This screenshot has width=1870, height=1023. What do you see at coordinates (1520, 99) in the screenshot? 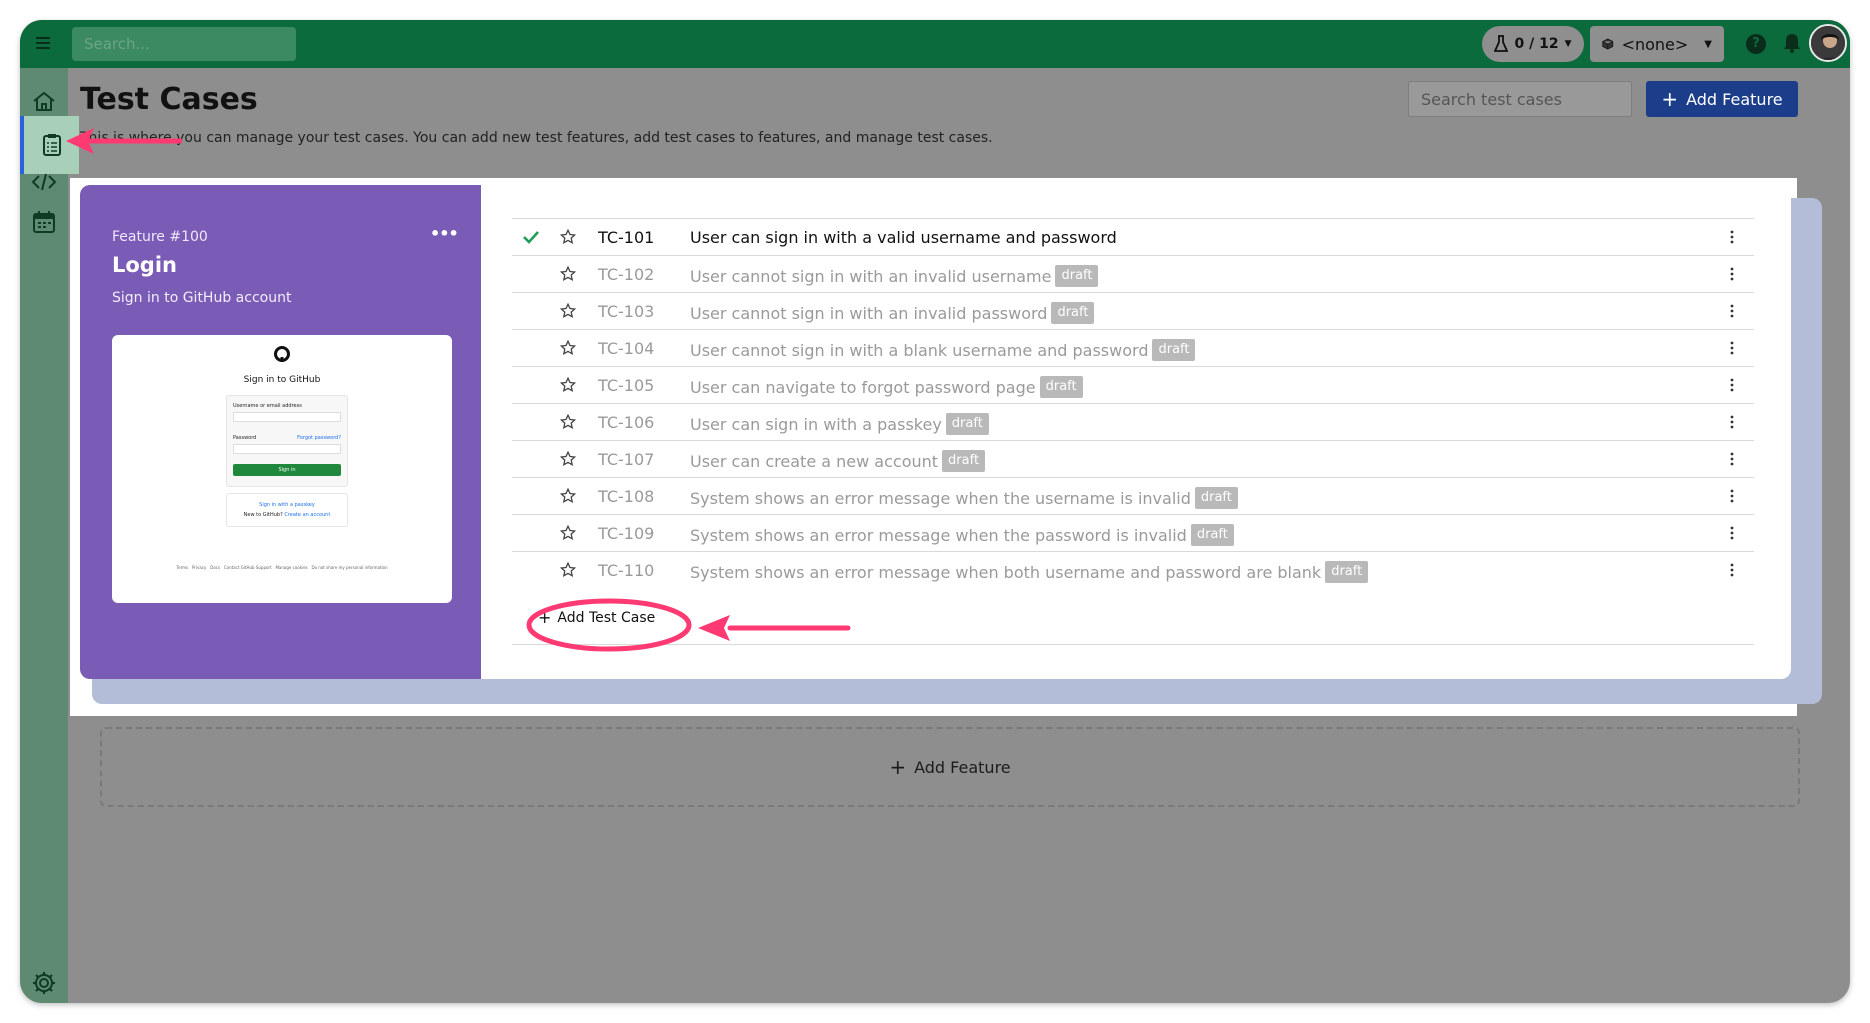
I see `search-test-cases-input` at bounding box center [1520, 99].